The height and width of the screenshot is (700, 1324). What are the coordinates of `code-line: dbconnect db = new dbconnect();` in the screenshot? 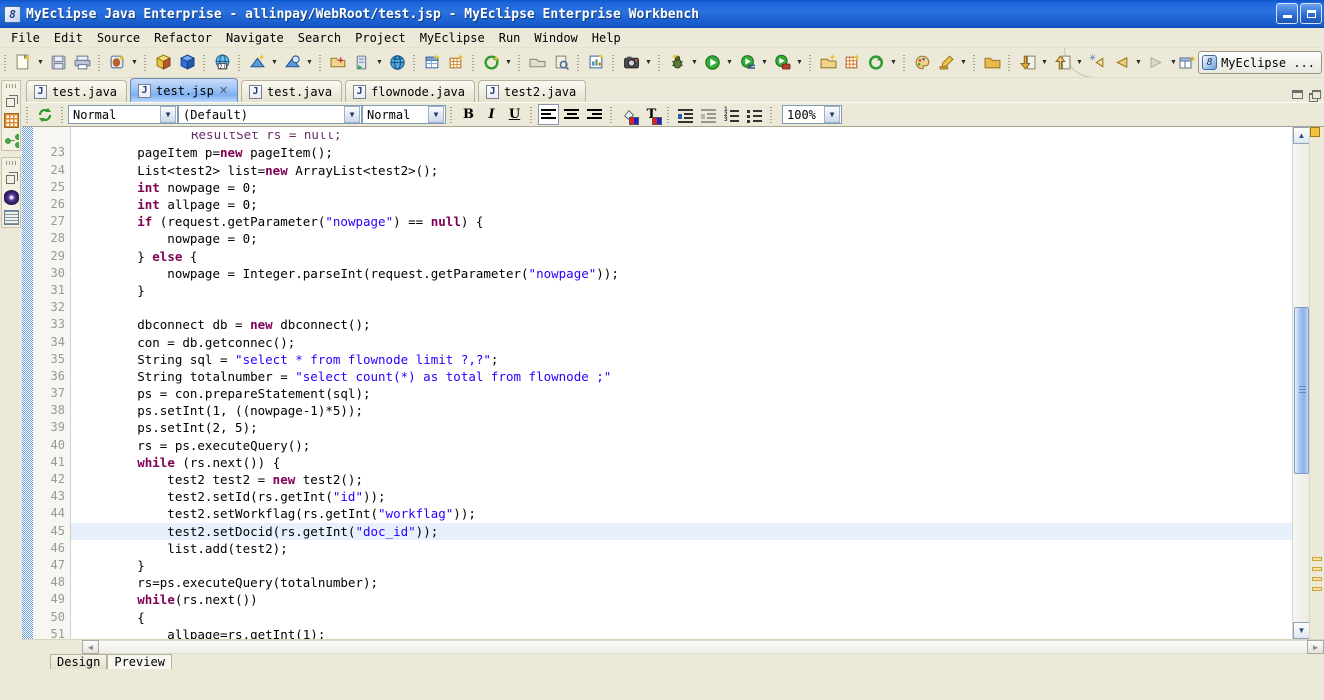 It's located at (681, 324).